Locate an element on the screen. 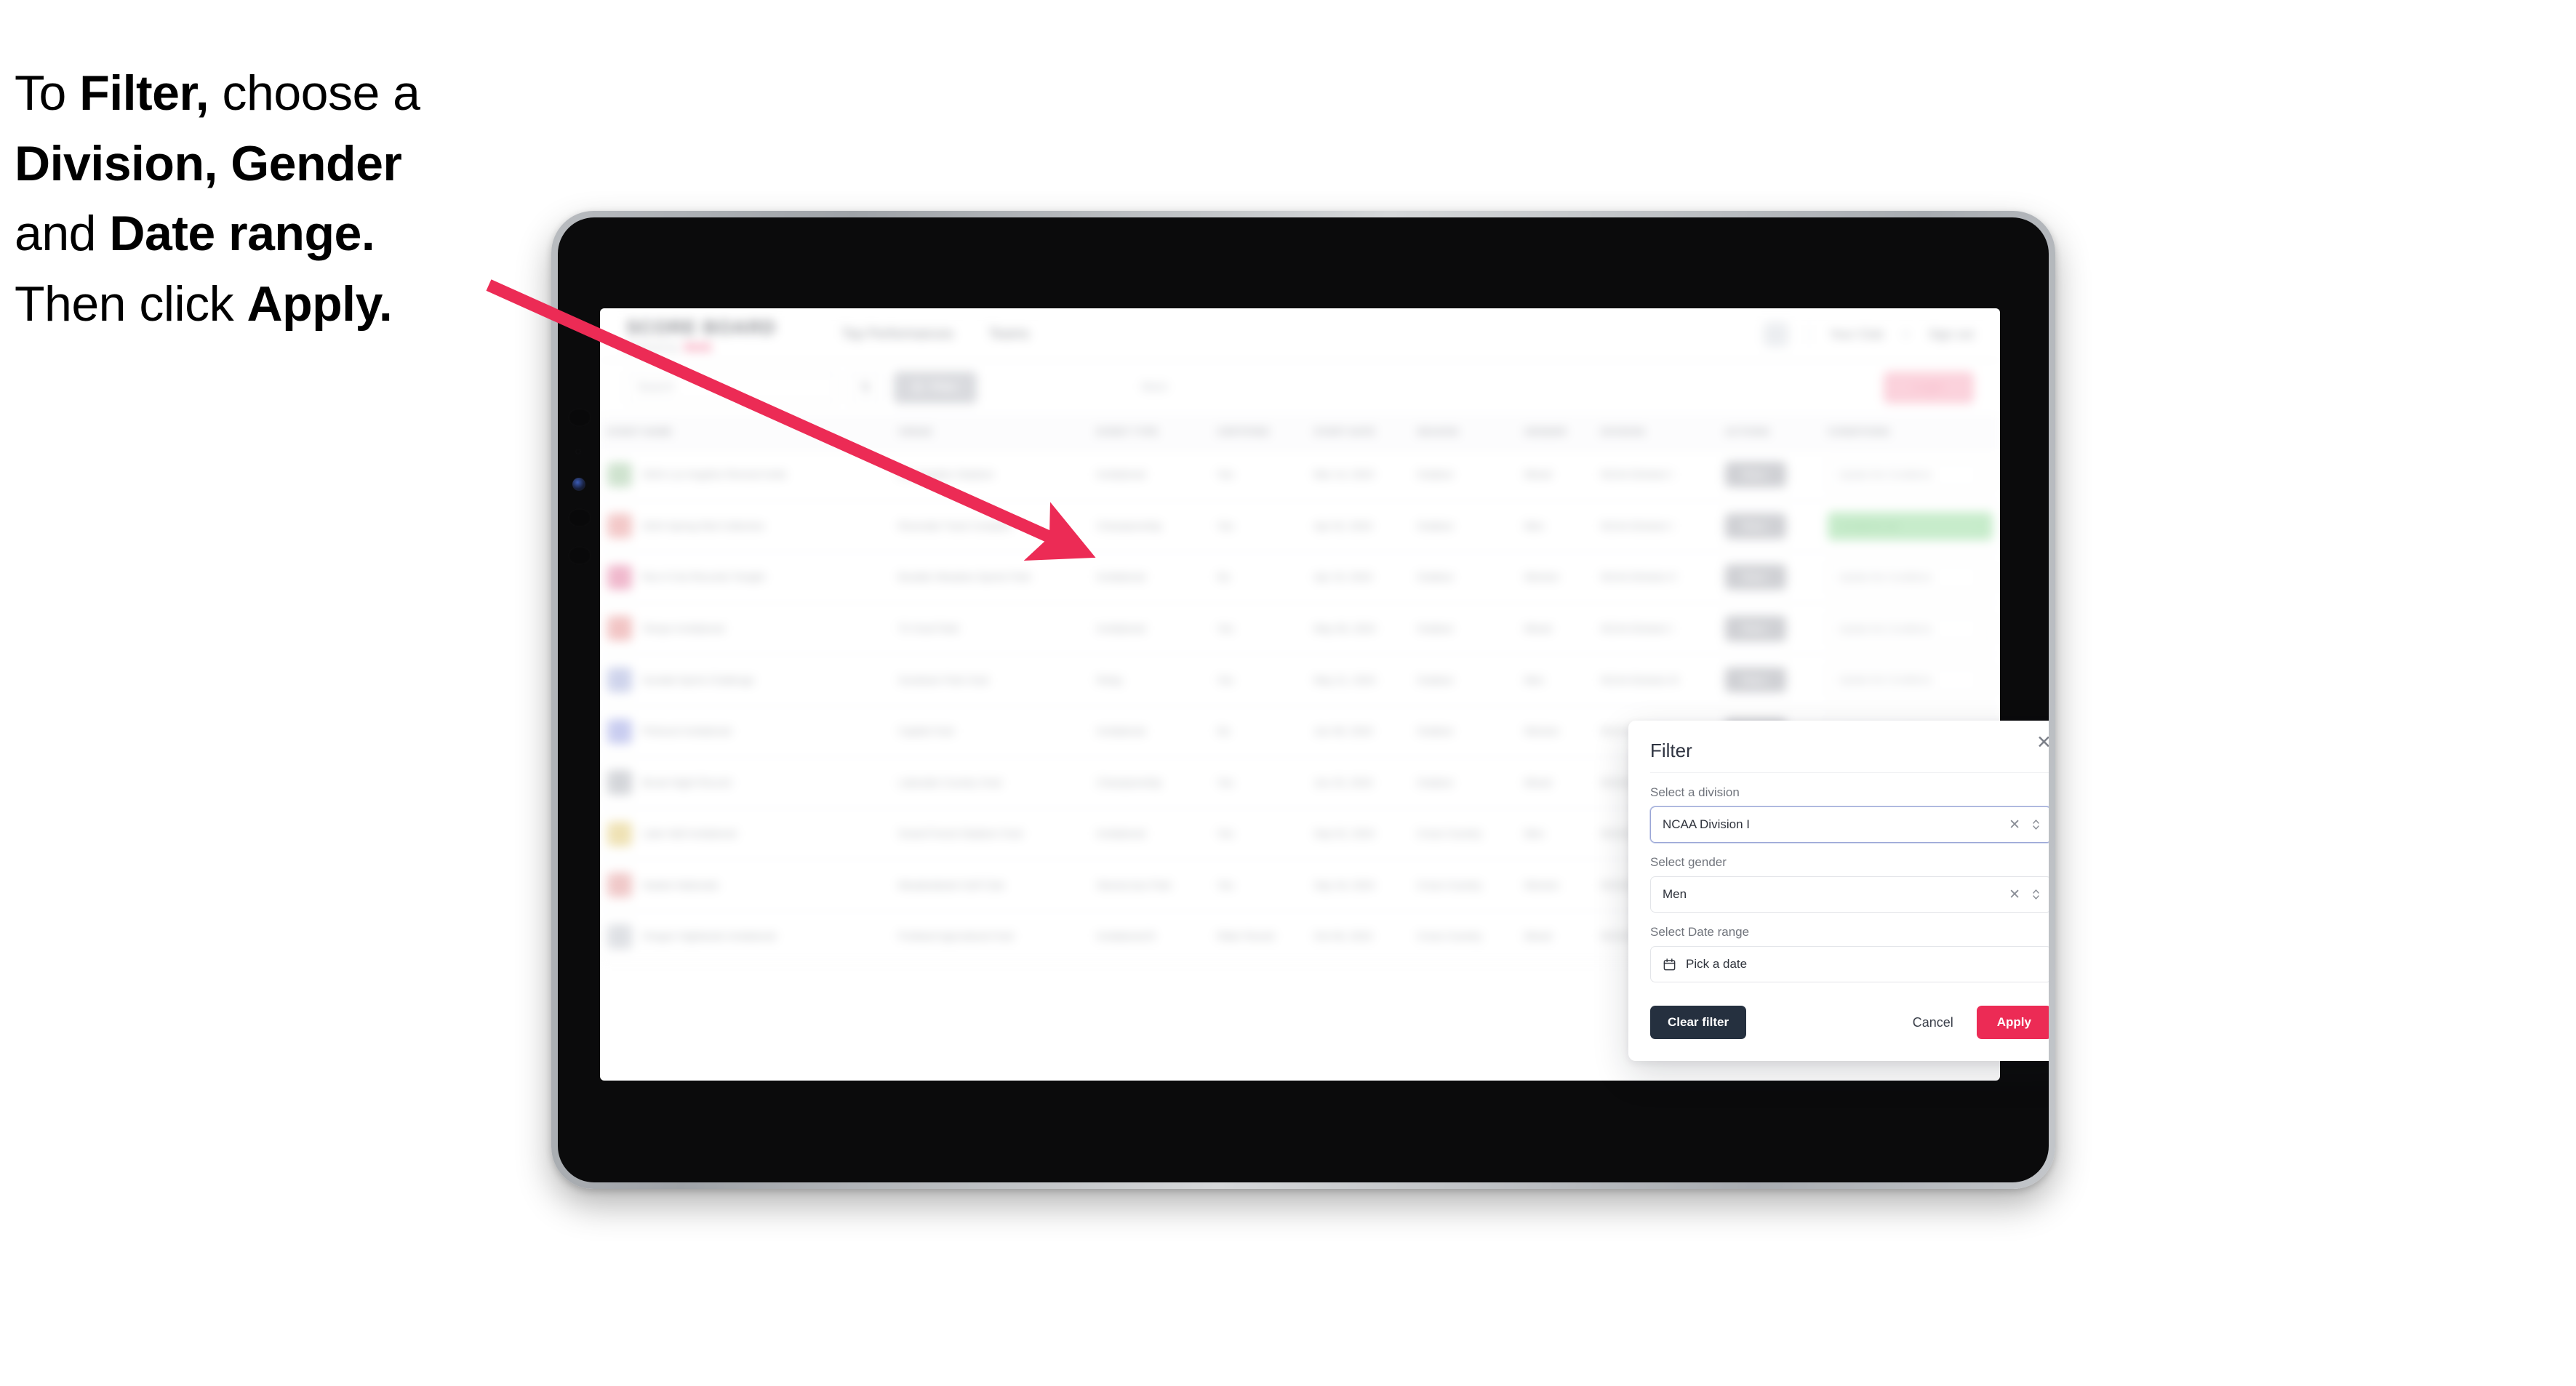 Image resolution: width=2576 pixels, height=1386 pixels. app-logo: SCORE BOARD powered by RACE is located at coordinates (701, 335).